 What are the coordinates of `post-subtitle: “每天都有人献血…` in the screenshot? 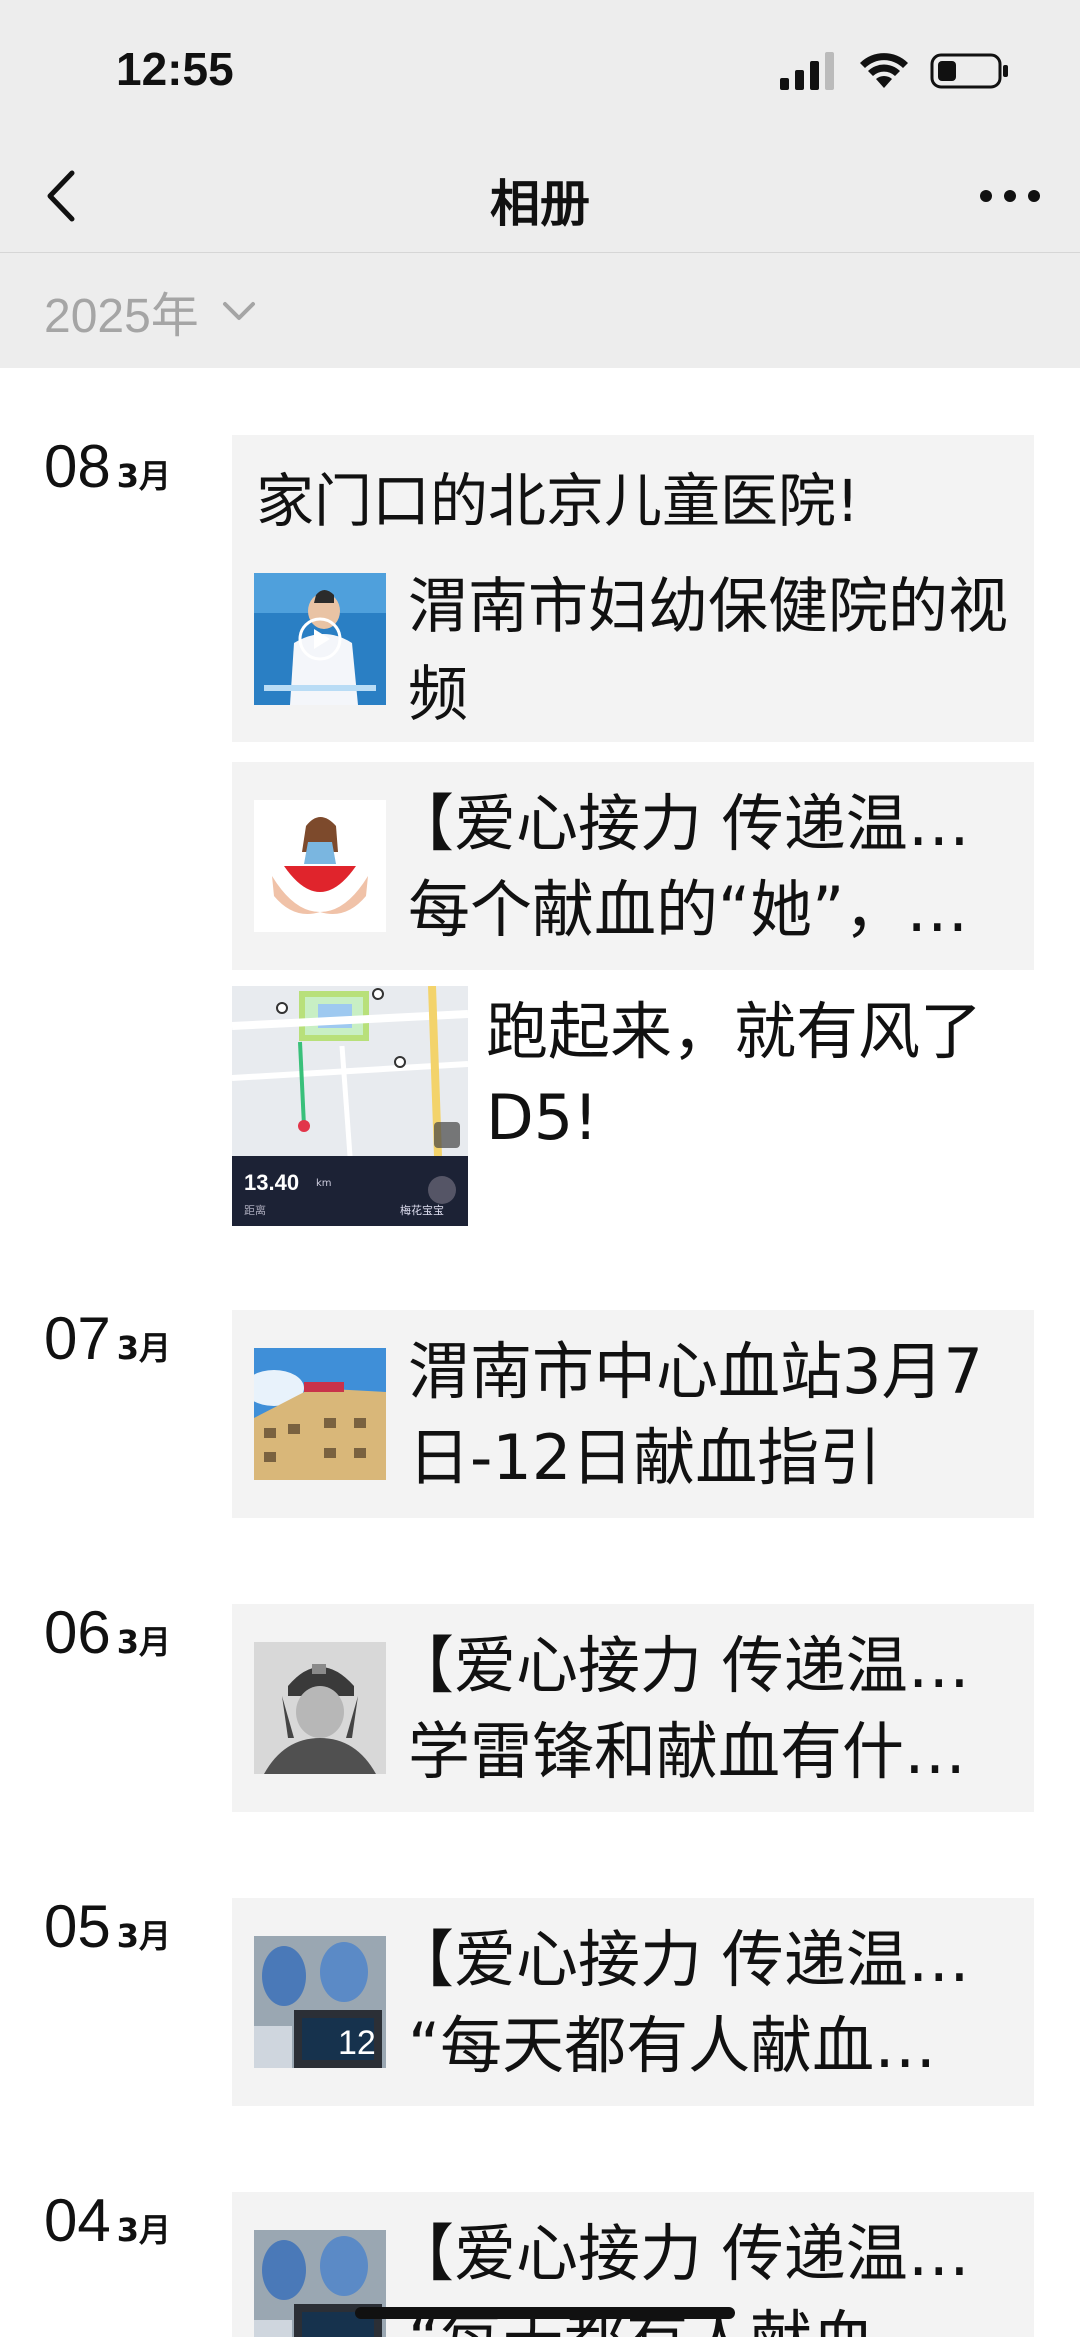 It's located at (672, 2045).